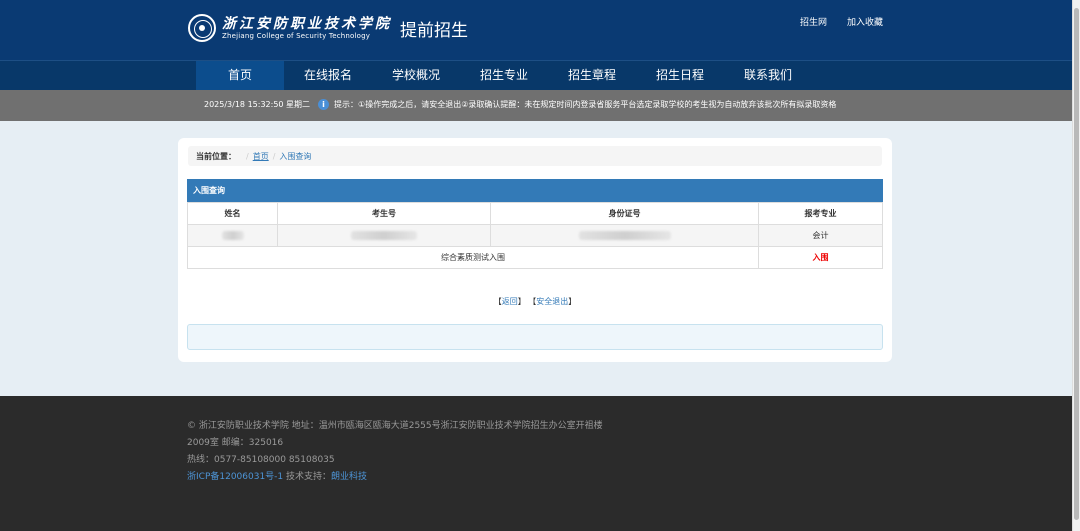 This screenshot has height=531, width=1080. What do you see at coordinates (232, 213) in the screenshot?
I see `column-header-name: 姓名` at bounding box center [232, 213].